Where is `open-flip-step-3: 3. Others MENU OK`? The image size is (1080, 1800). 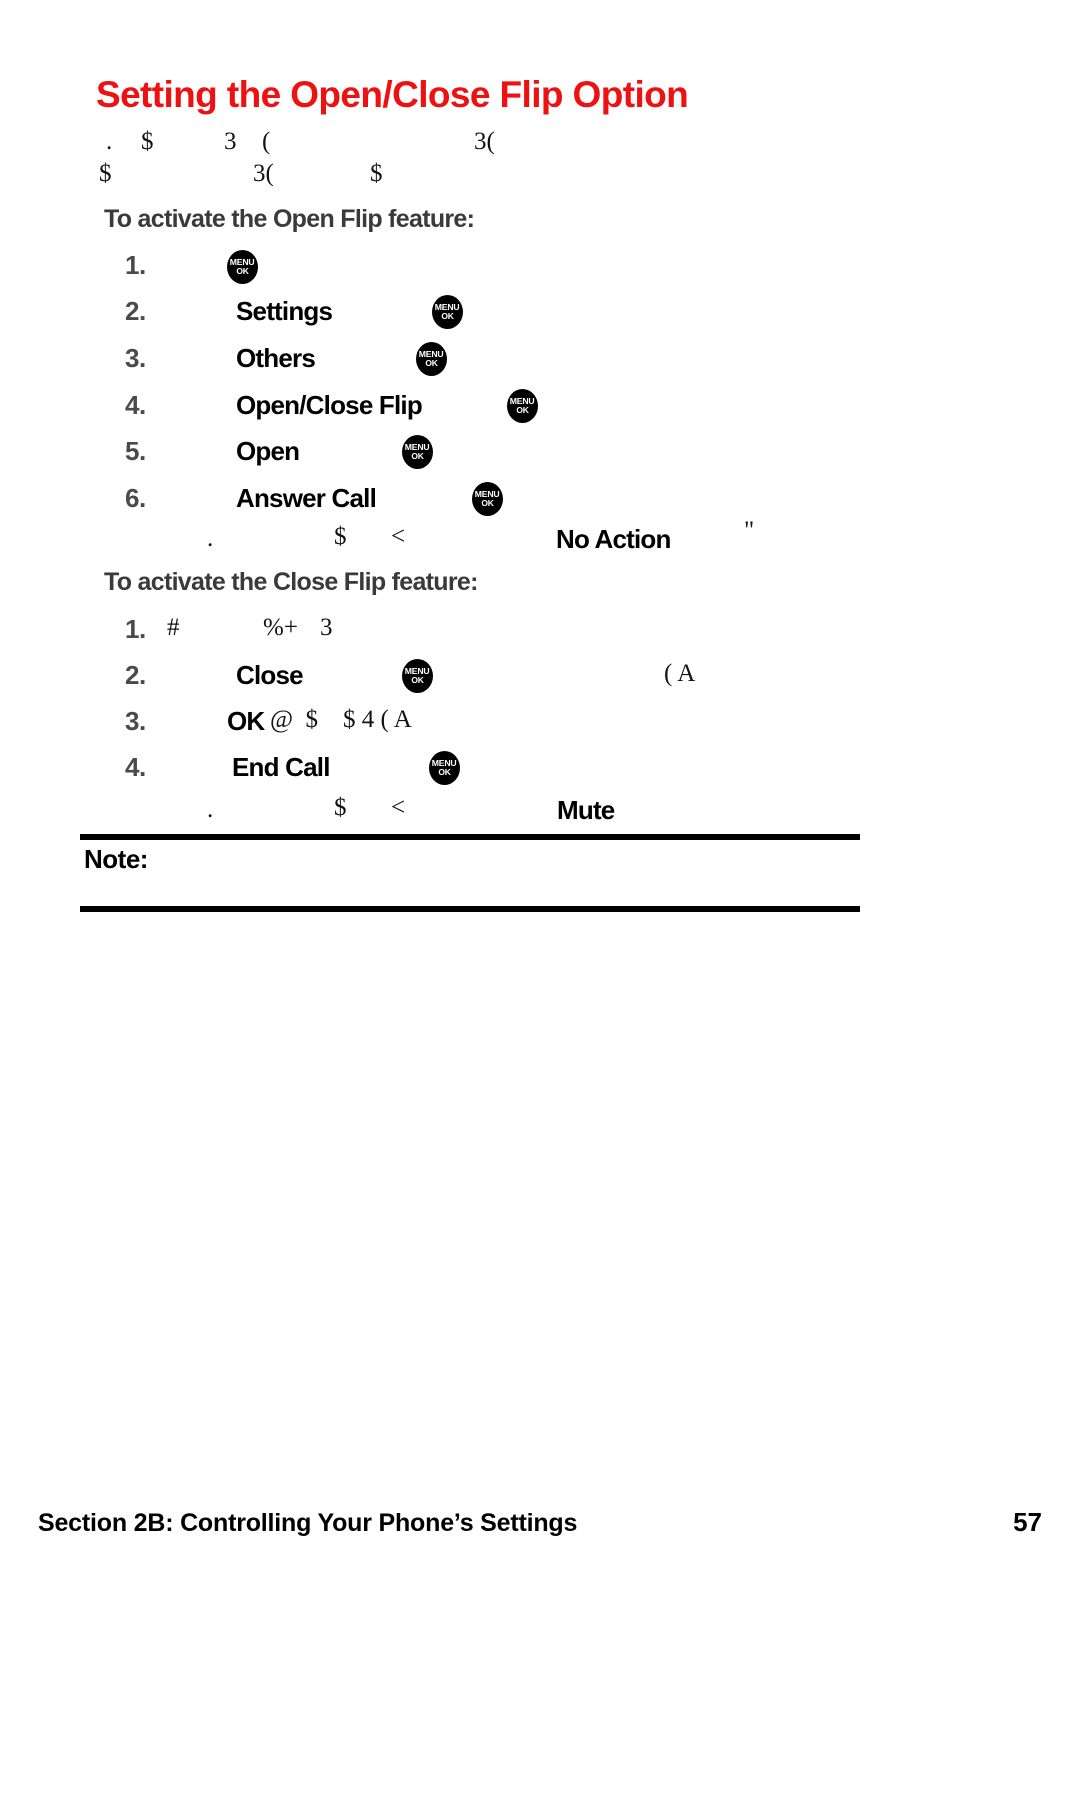
open-flip-step-3: 3. Others MENU OK is located at coordinates (540, 362).